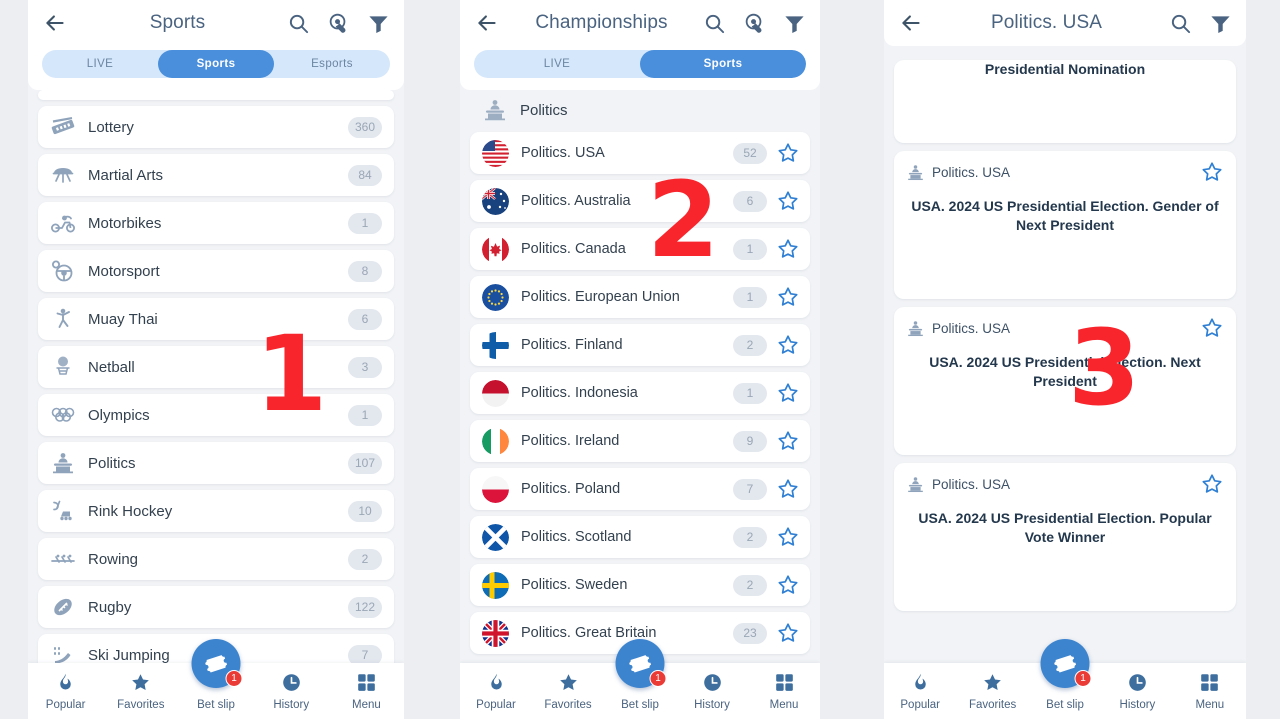 Image resolution: width=1280 pixels, height=719 pixels. What do you see at coordinates (291, 705) in the screenshot?
I see `nav-label: History` at bounding box center [291, 705].